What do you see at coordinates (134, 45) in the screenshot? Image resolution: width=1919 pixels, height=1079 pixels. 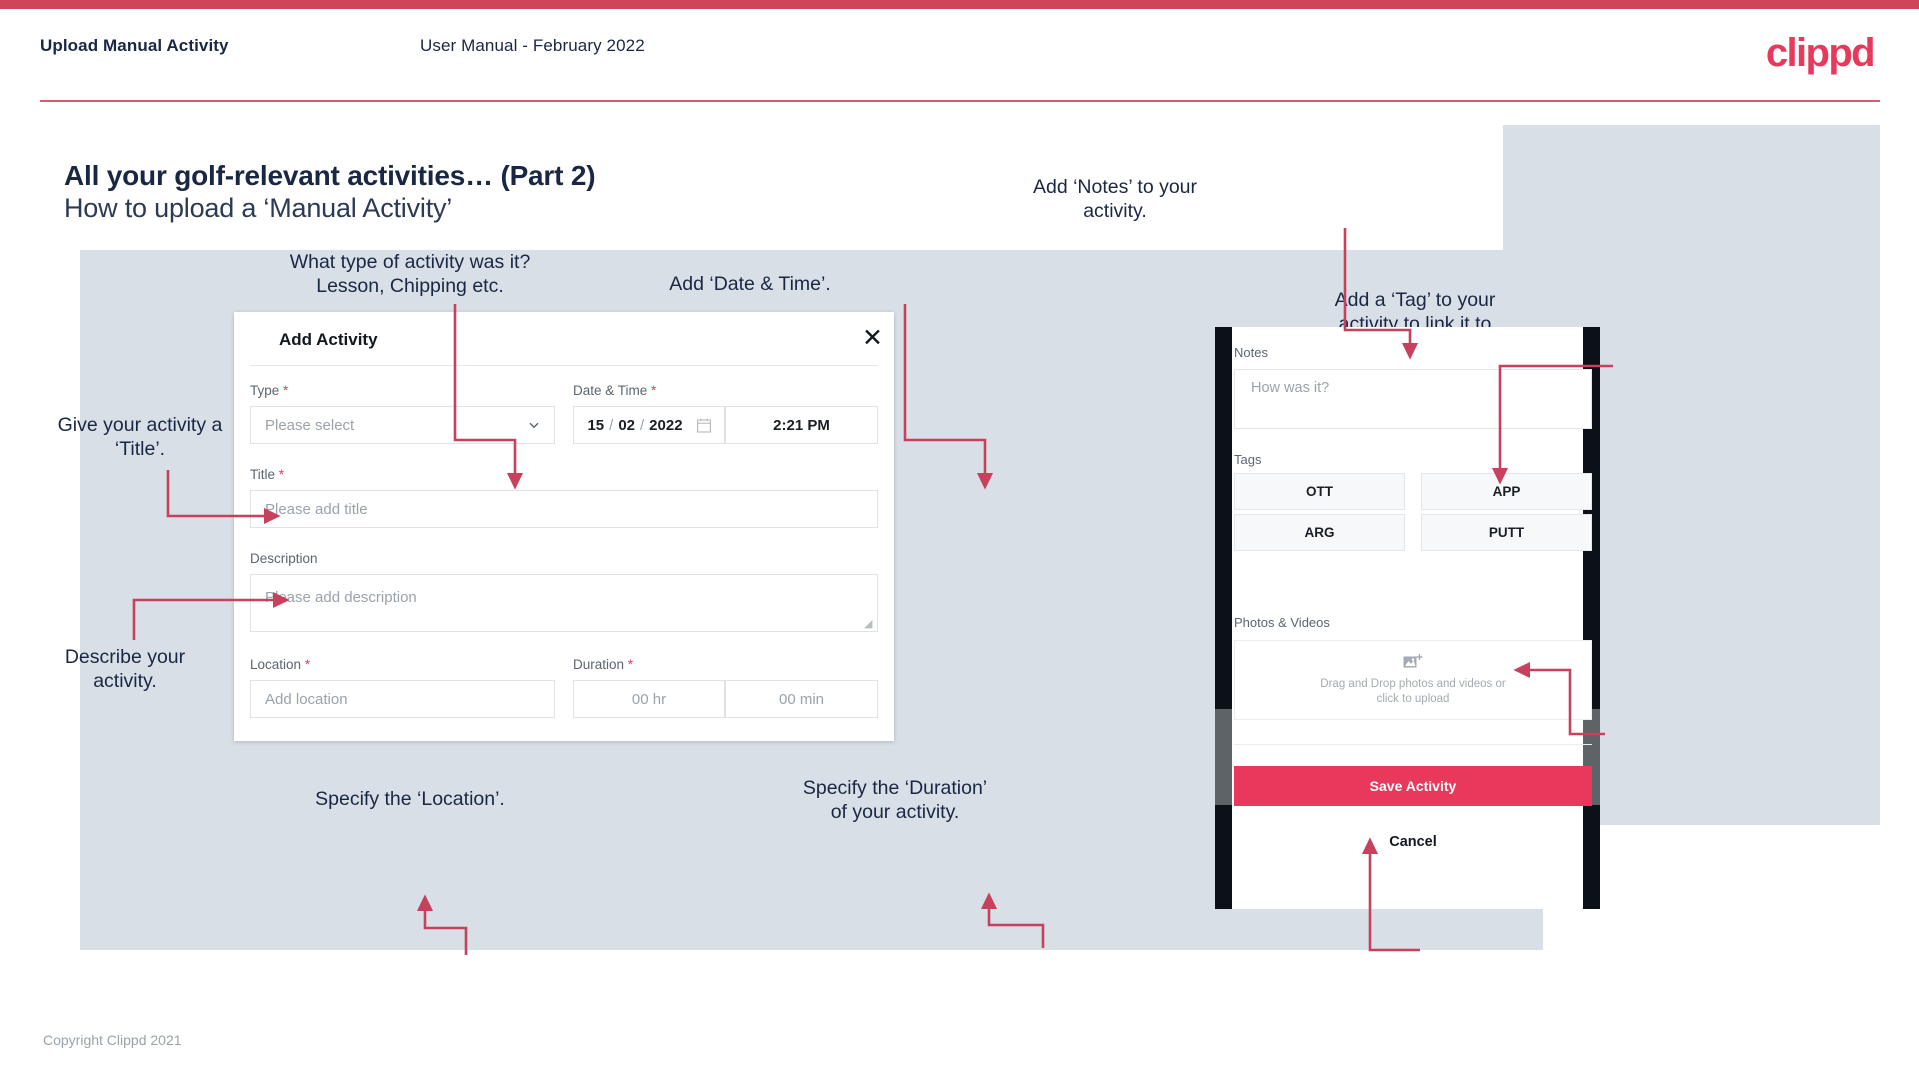 I see `header-left-title: Upload Manual Activity` at bounding box center [134, 45].